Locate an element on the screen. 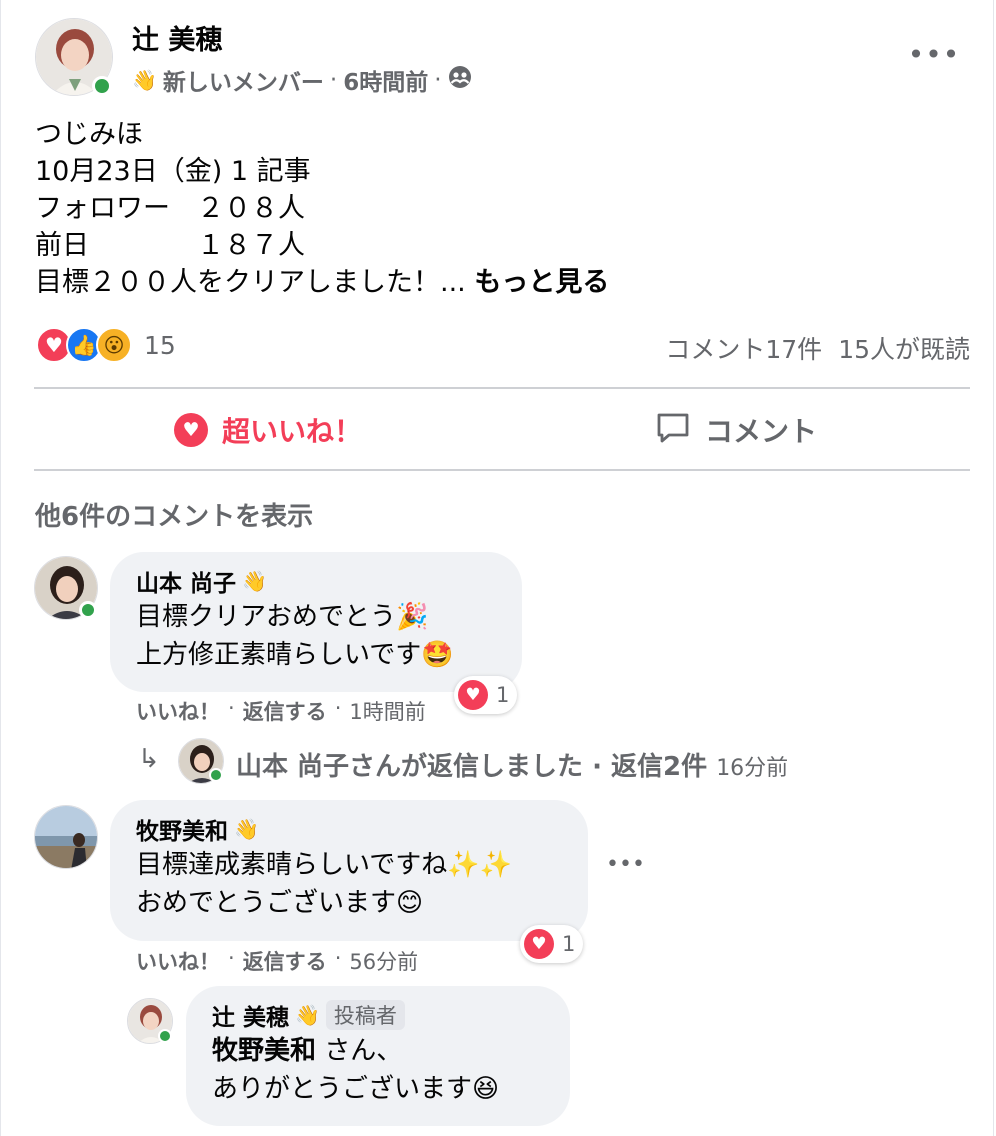  reply-arrow-icon: ↳ is located at coordinates (149, 759).